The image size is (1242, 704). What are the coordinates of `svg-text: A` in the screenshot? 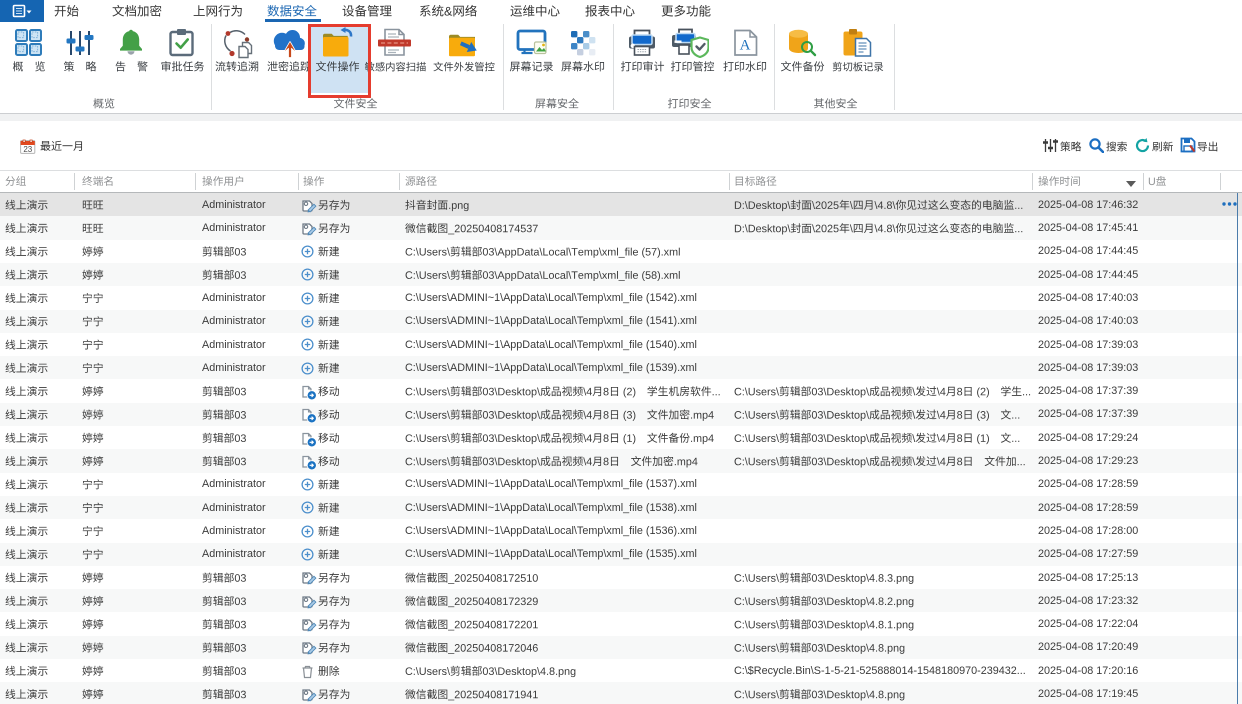 It's located at (745, 46).